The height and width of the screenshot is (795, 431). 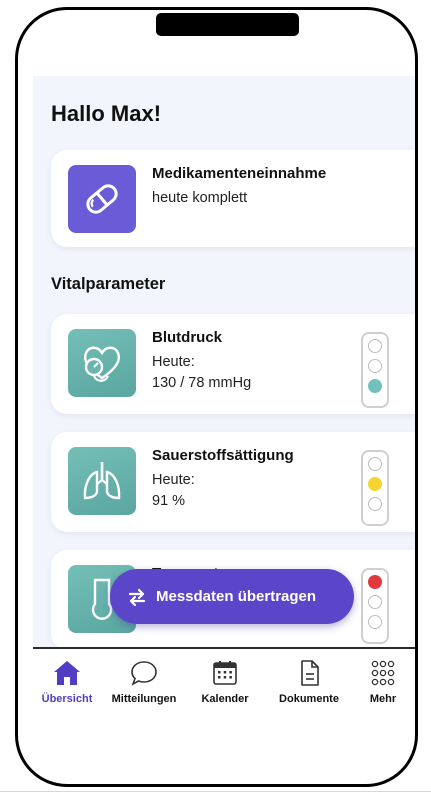 I want to click on transfer-data-button: Messdaten übertragen, so click(x=232, y=596).